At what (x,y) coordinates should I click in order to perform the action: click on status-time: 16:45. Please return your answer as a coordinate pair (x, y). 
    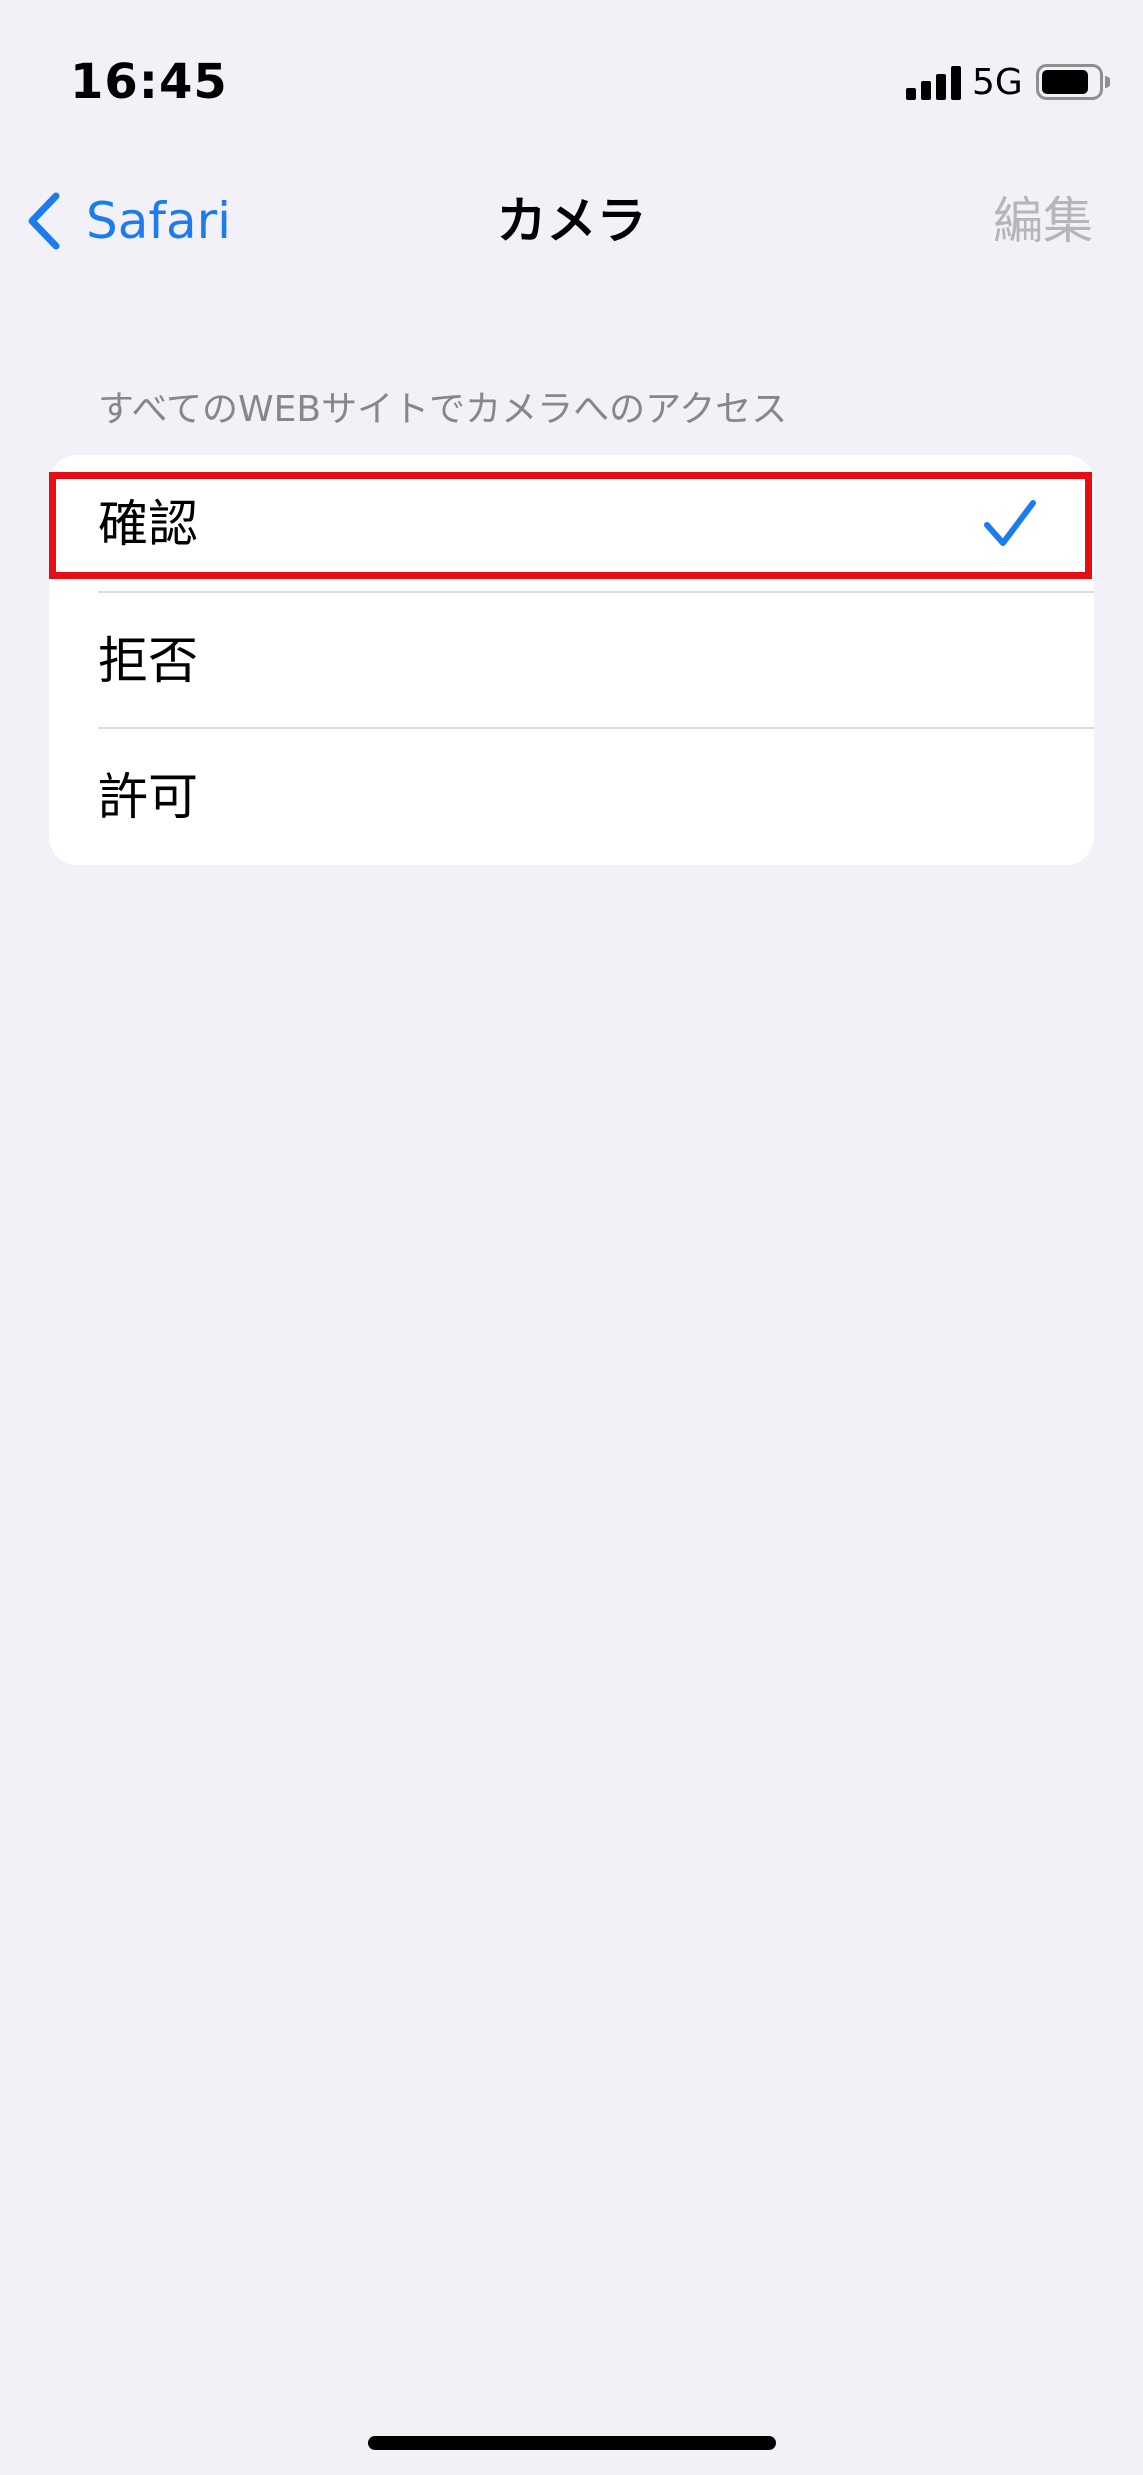
    Looking at the image, I should click on (149, 82).